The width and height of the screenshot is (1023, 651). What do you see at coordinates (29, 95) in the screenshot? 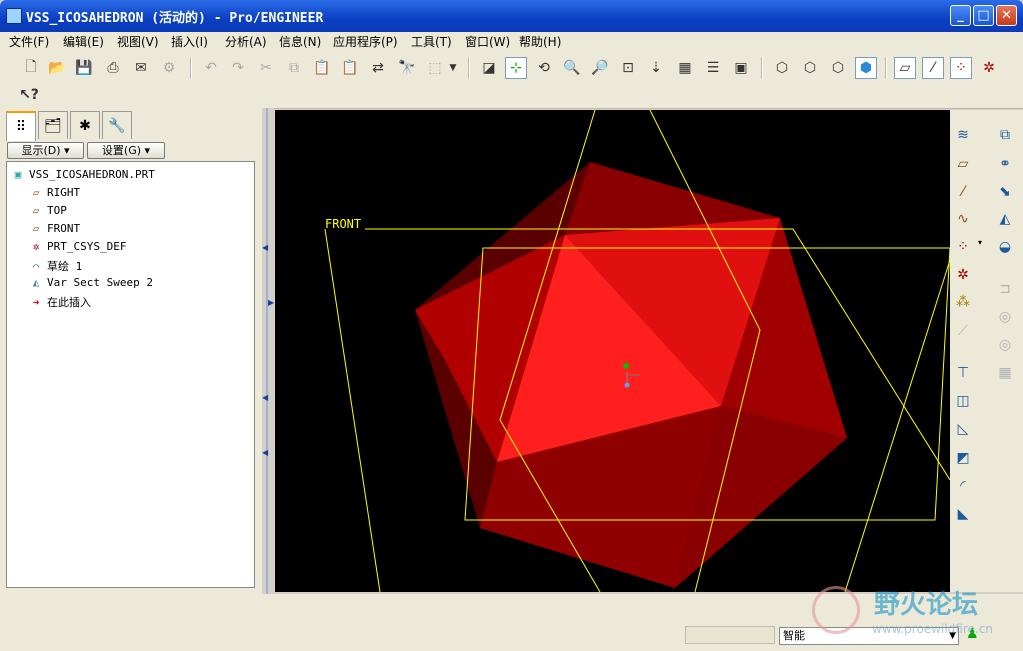
I see `whats-this-icon: ↖?` at bounding box center [29, 95].